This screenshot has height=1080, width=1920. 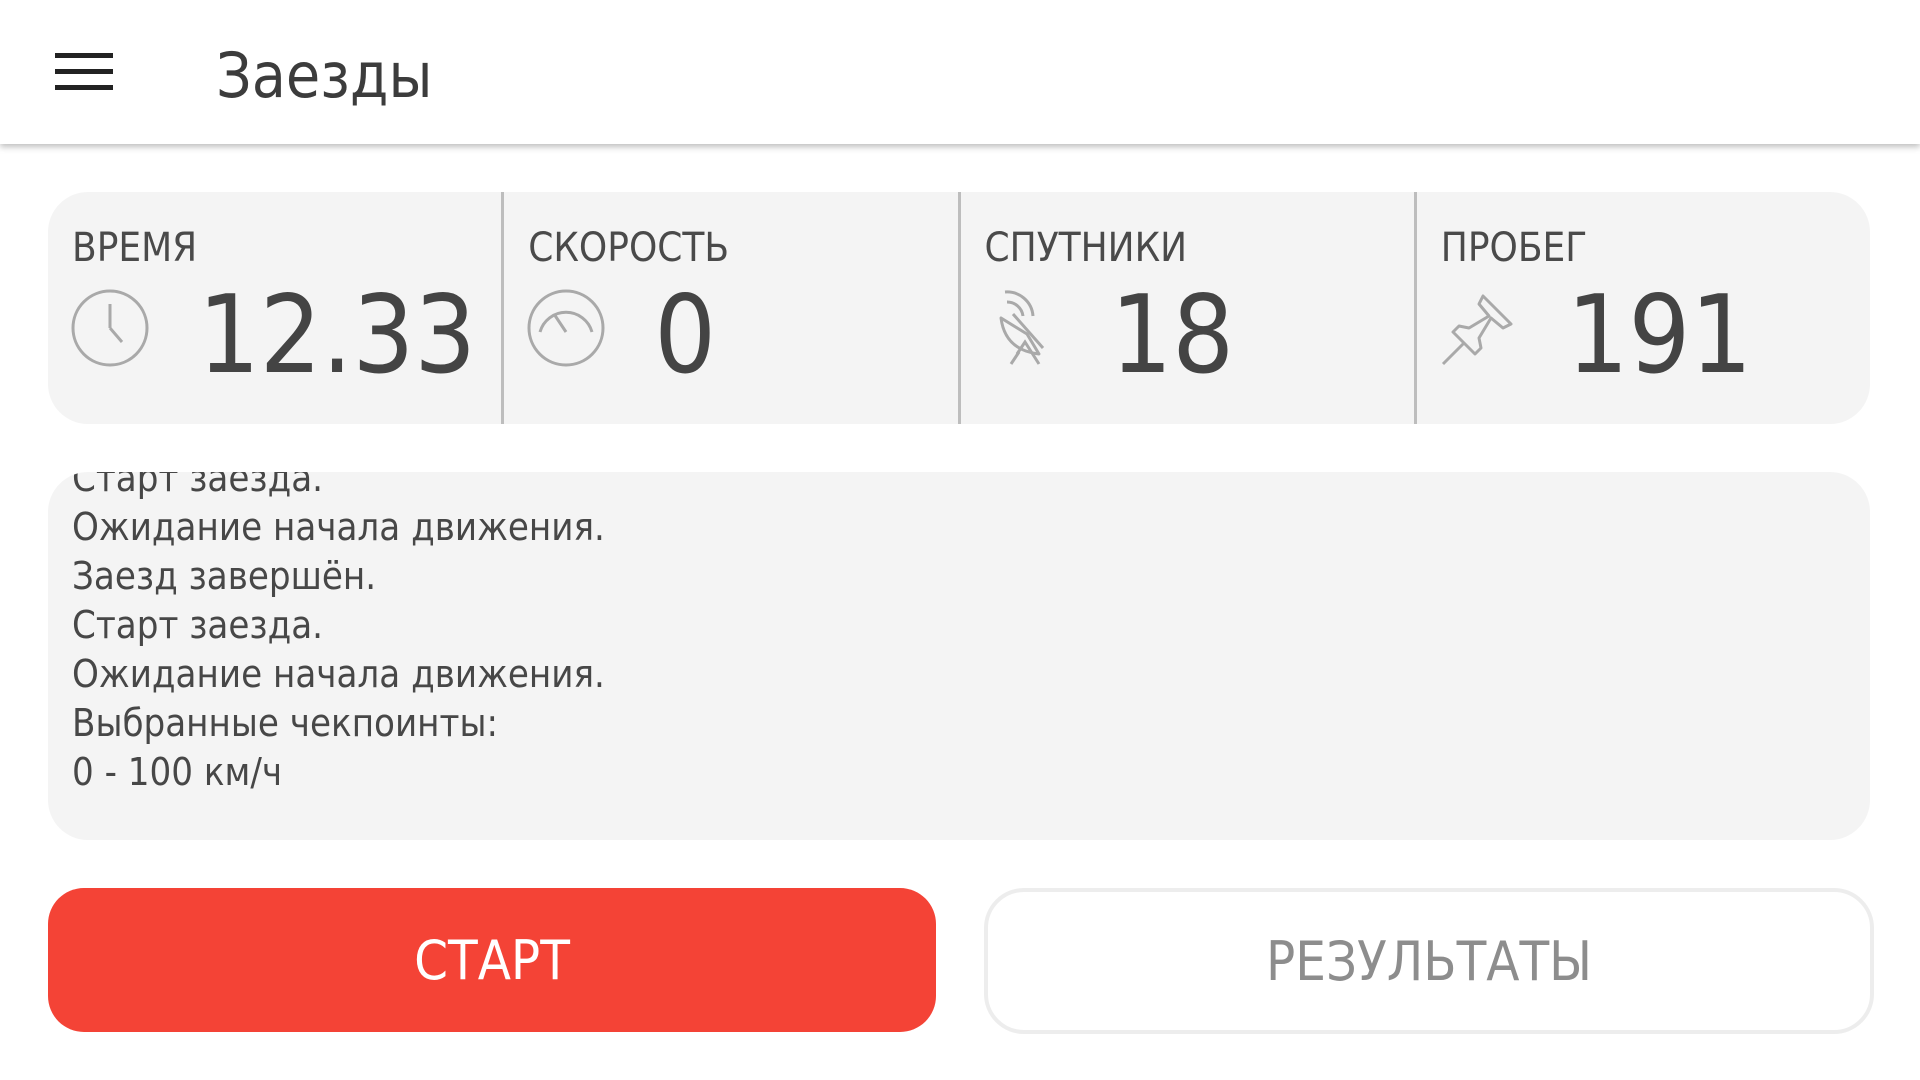 What do you see at coordinates (629, 248) in the screenshot?
I see `stat-speed-label: СКОРОСТЬ` at bounding box center [629, 248].